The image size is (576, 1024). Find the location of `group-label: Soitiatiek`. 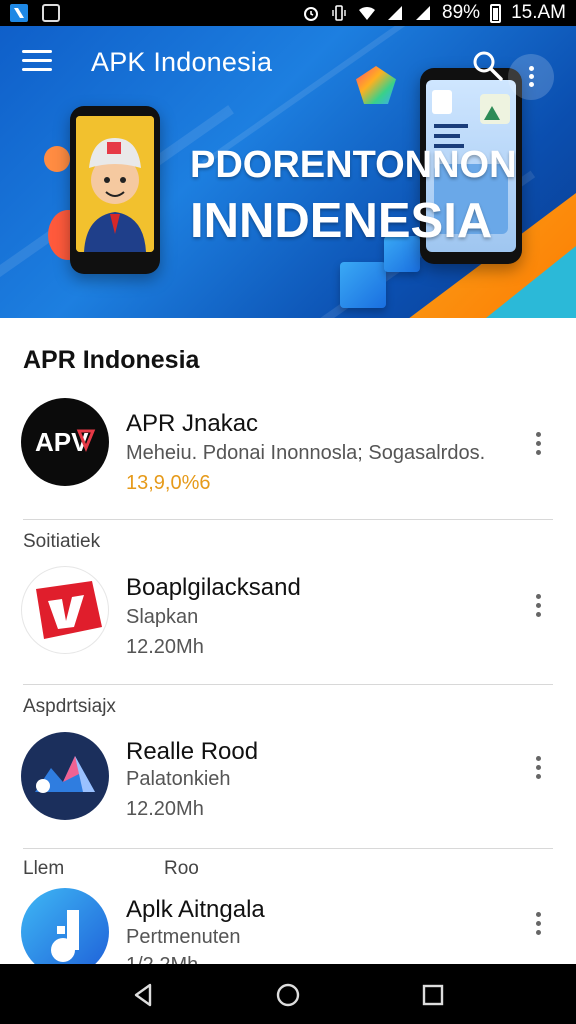

group-label: Soitiatiek is located at coordinates (62, 541).